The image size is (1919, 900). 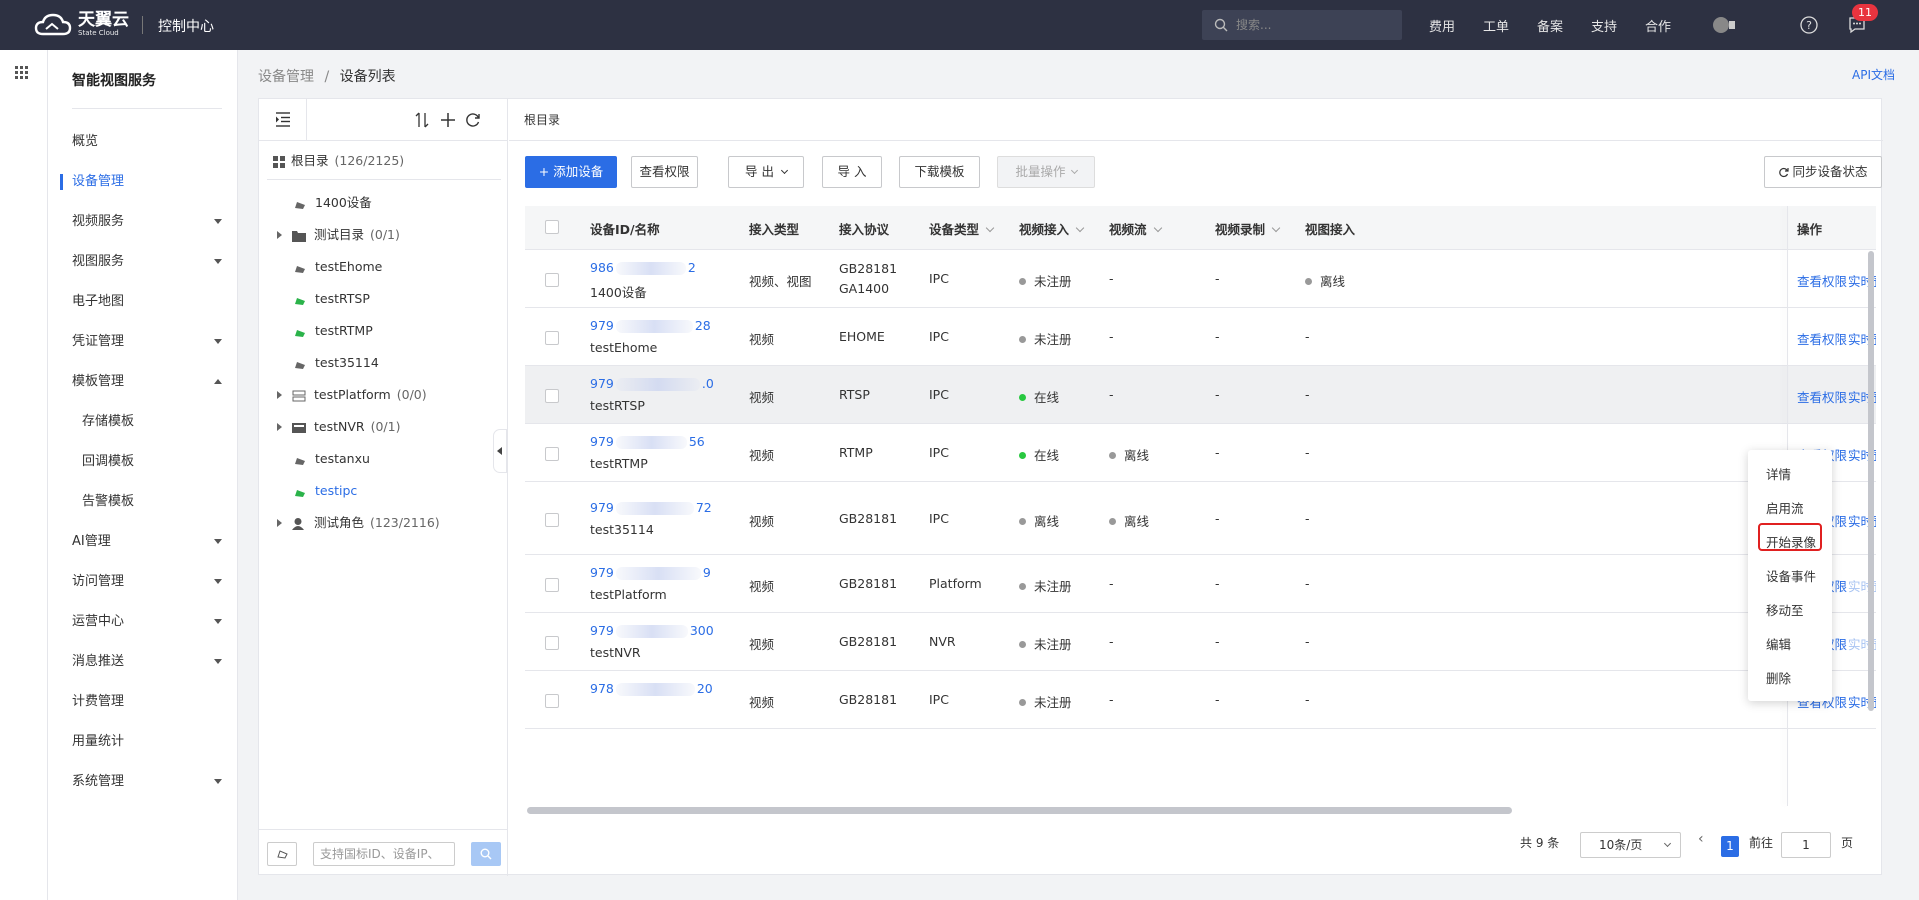 What do you see at coordinates (336, 363) in the screenshot?
I see `tree-node-test35114: test35114` at bounding box center [336, 363].